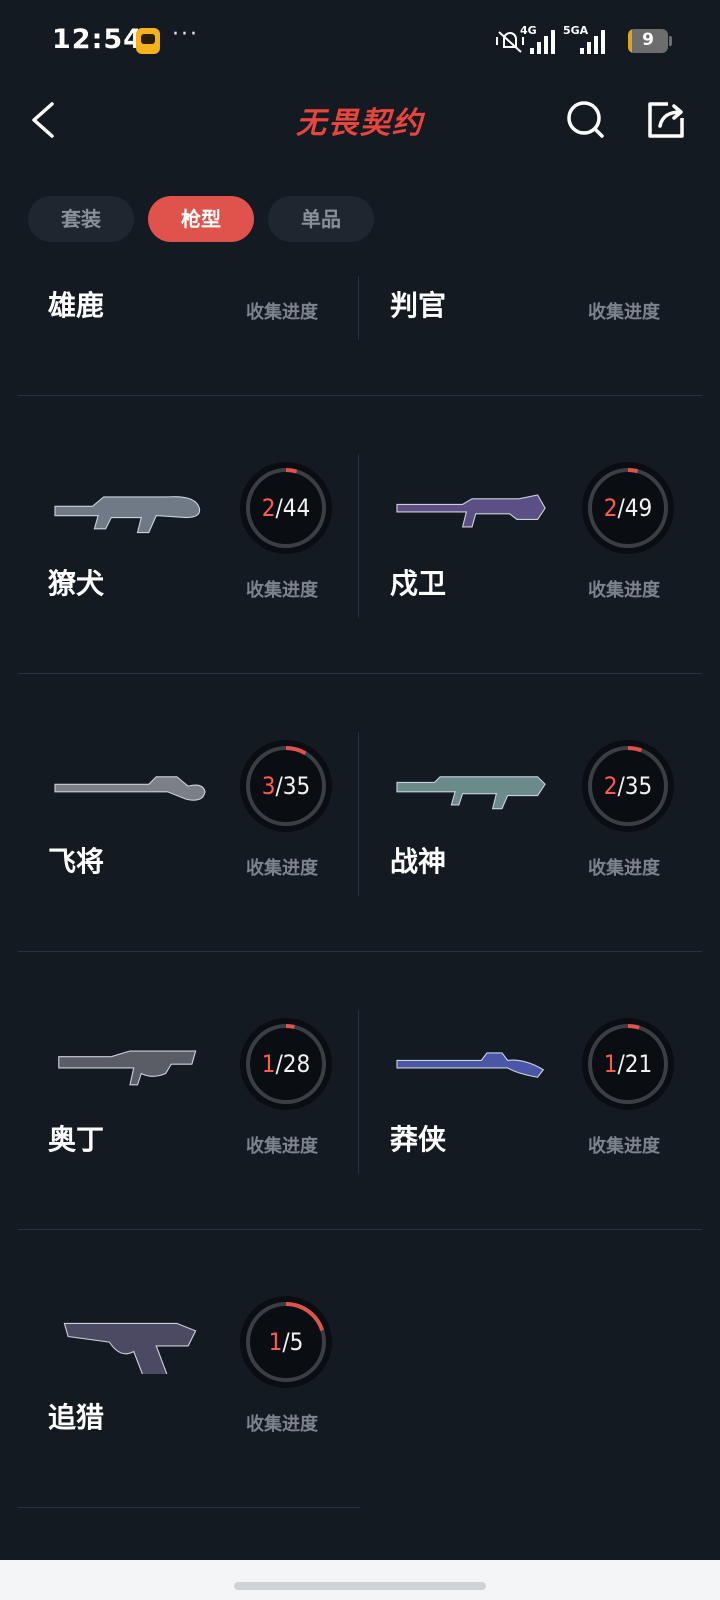 The height and width of the screenshot is (1600, 720). I want to click on app-notification-icon, so click(148, 41).